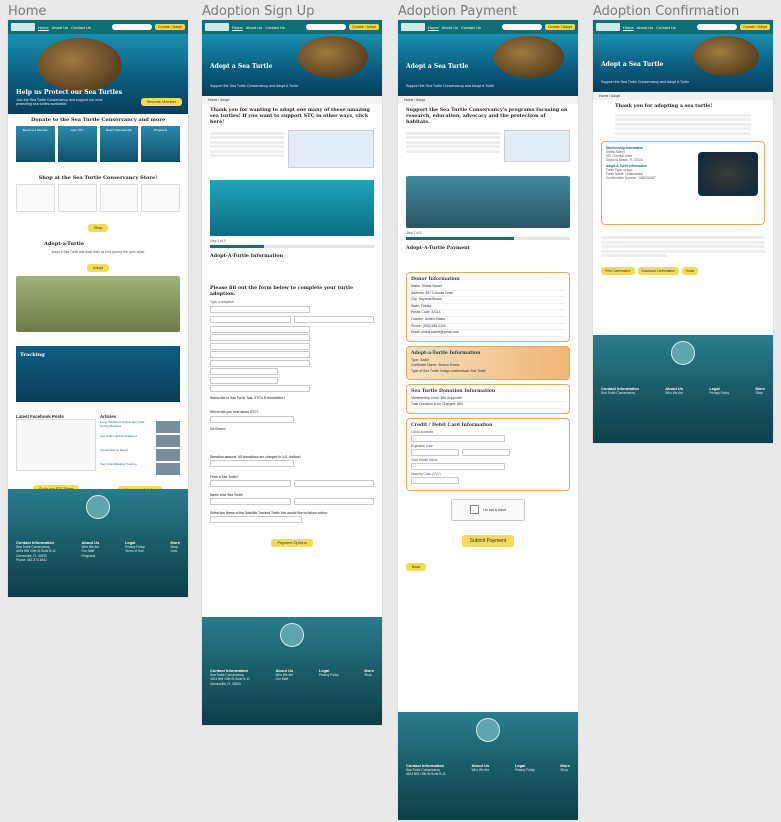 Image resolution: width=781 pixels, height=822 pixels. I want to click on print-confirmation-button: Print Confirmation, so click(618, 270).